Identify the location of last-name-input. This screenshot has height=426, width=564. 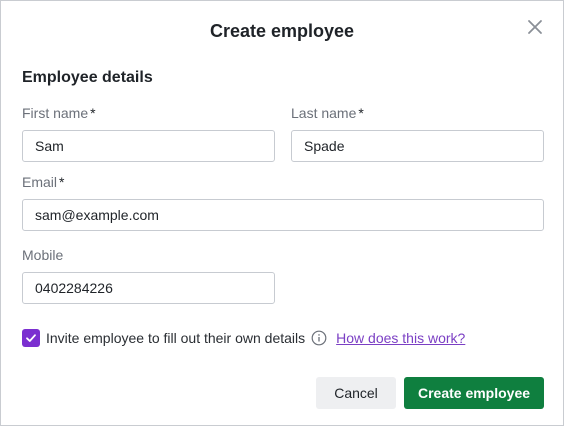
(417, 146).